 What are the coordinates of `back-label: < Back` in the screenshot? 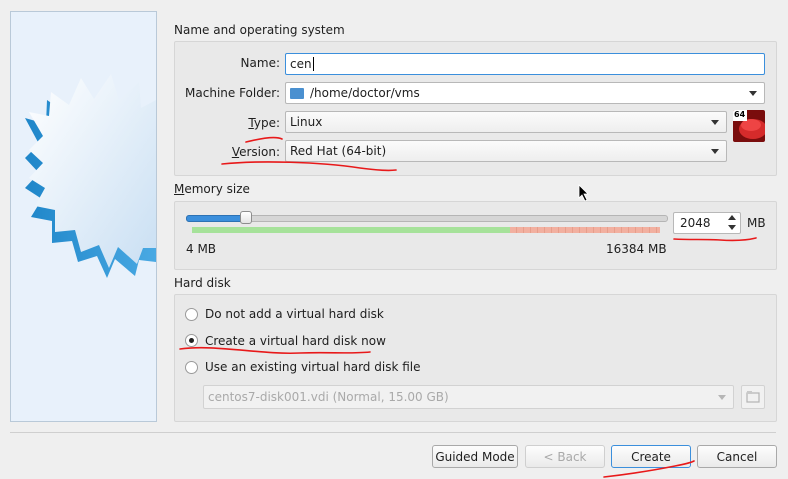 It's located at (565, 456).